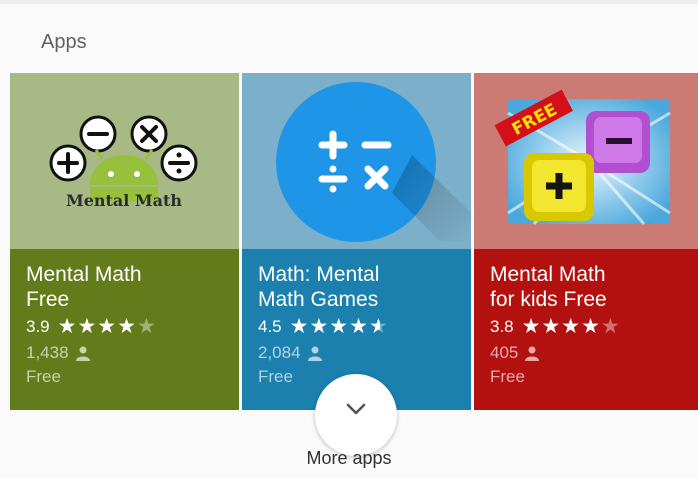 The height and width of the screenshot is (479, 698). Describe the element at coordinates (548, 299) in the screenshot. I see `app-name-line2: for kids Free` at that location.